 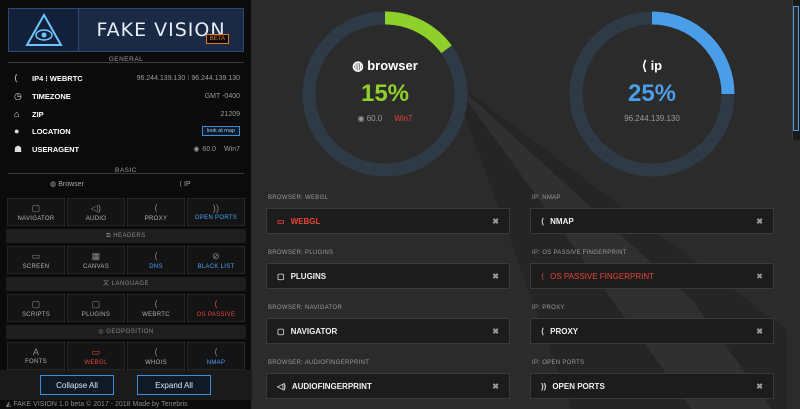 I want to click on beta-badge: BETA, so click(x=217, y=39).